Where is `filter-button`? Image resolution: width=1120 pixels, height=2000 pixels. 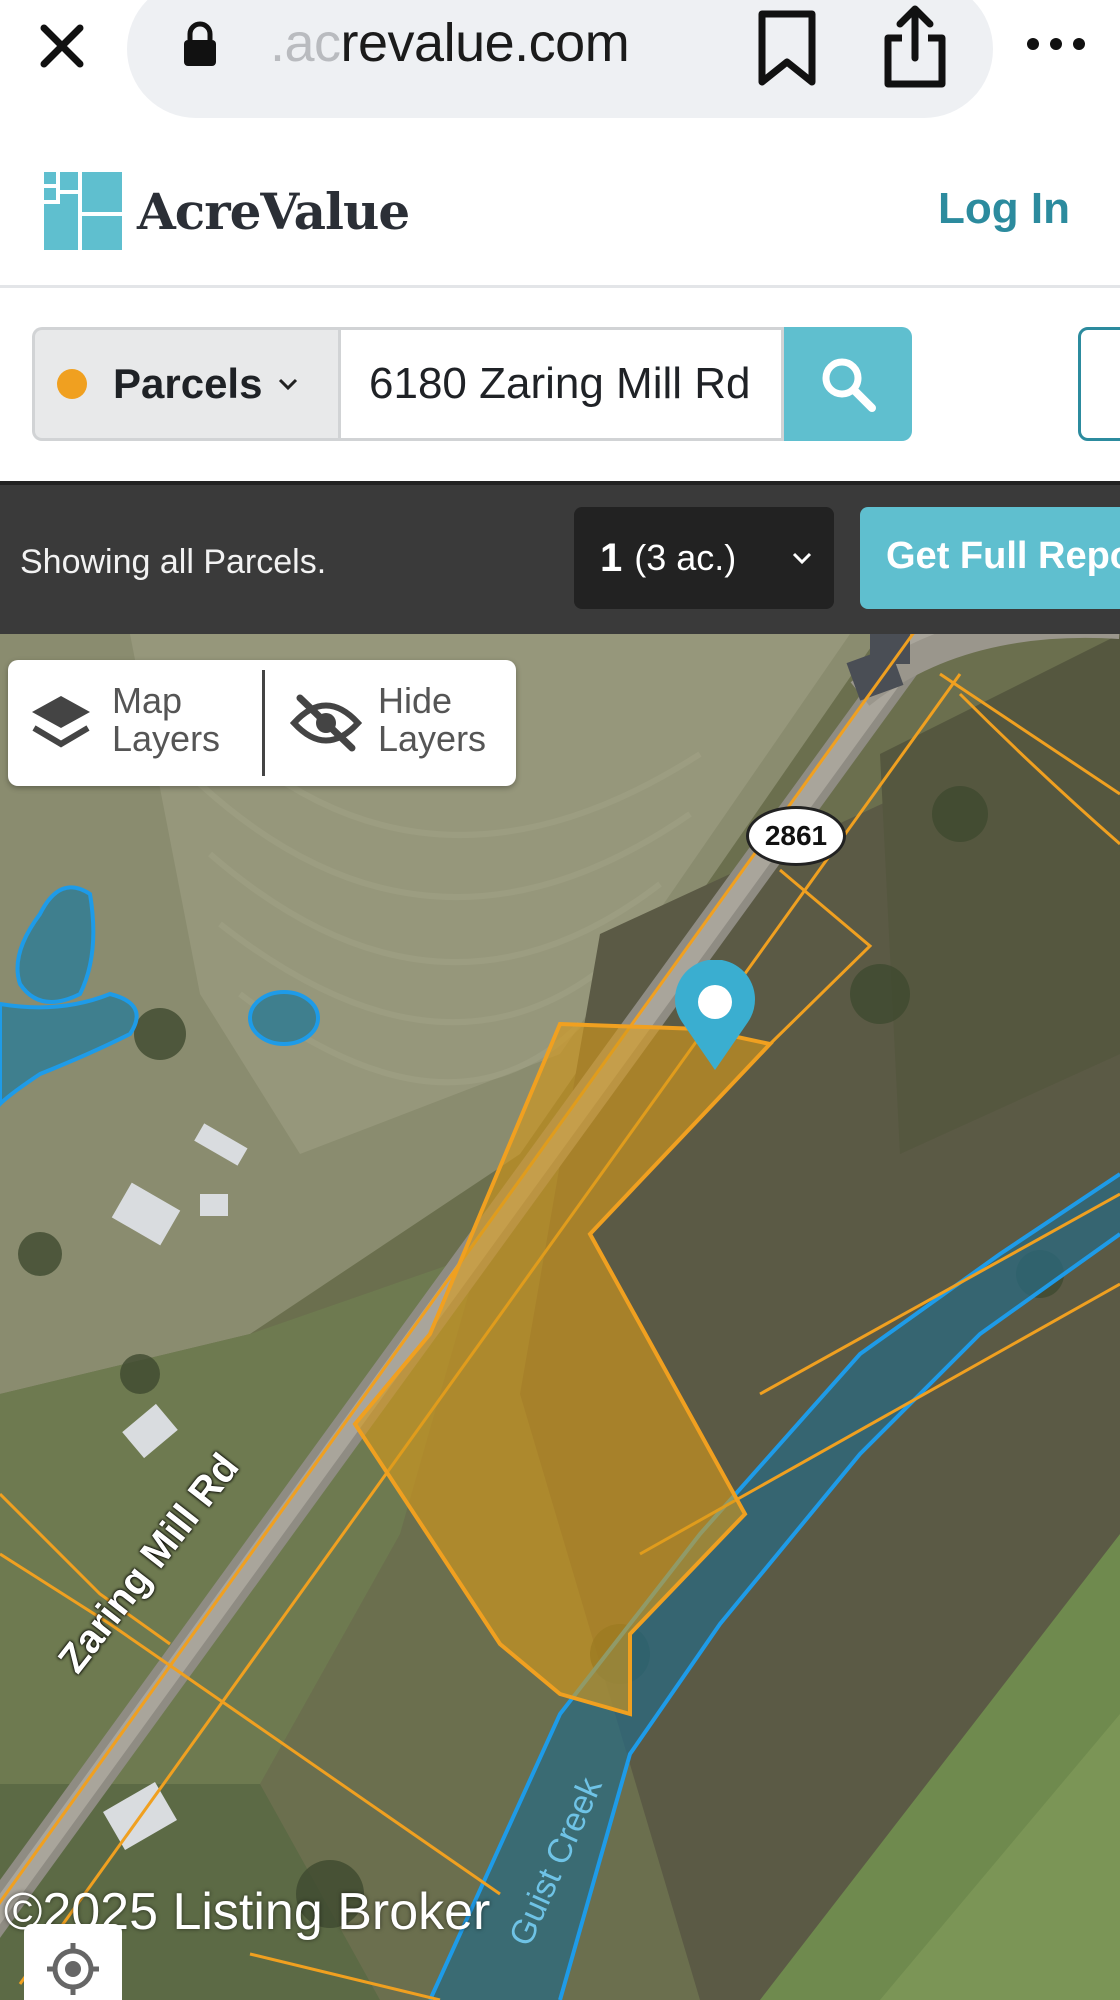 filter-button is located at coordinates (1099, 384).